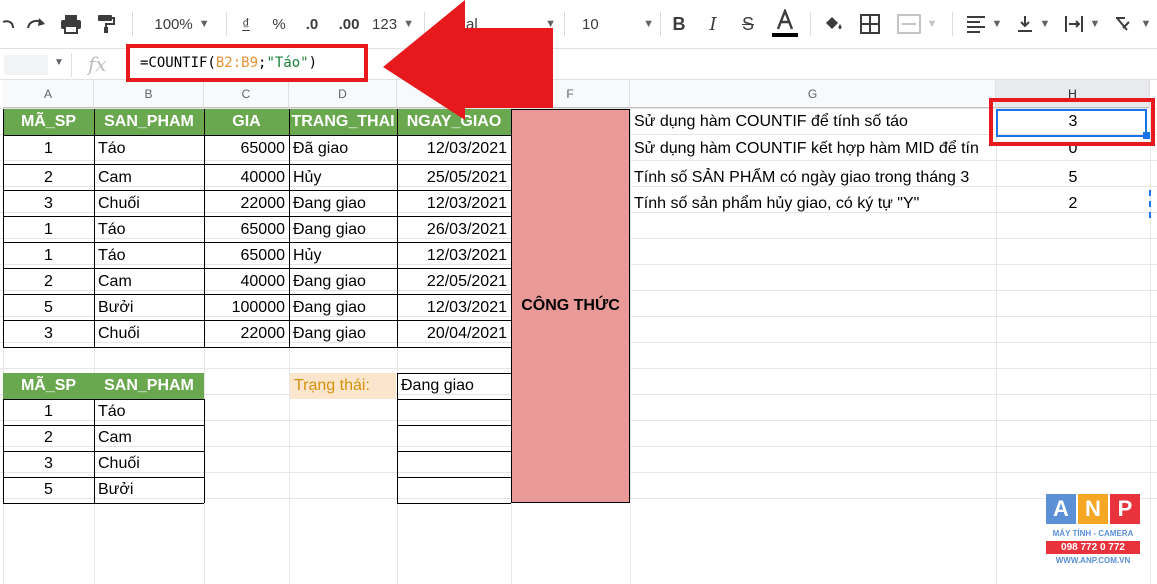  I want to click on text-wrapping-icon: ▼, so click(1082, 24).